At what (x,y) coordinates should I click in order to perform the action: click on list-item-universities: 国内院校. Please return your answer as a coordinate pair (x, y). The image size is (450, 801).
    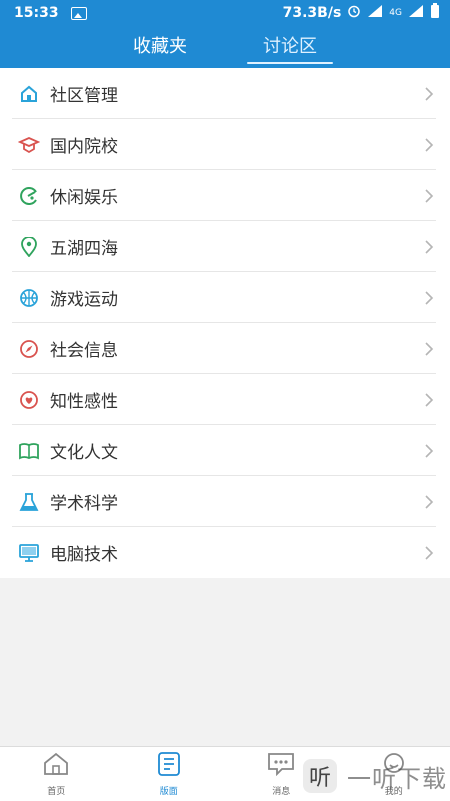
    Looking at the image, I should click on (225, 144).